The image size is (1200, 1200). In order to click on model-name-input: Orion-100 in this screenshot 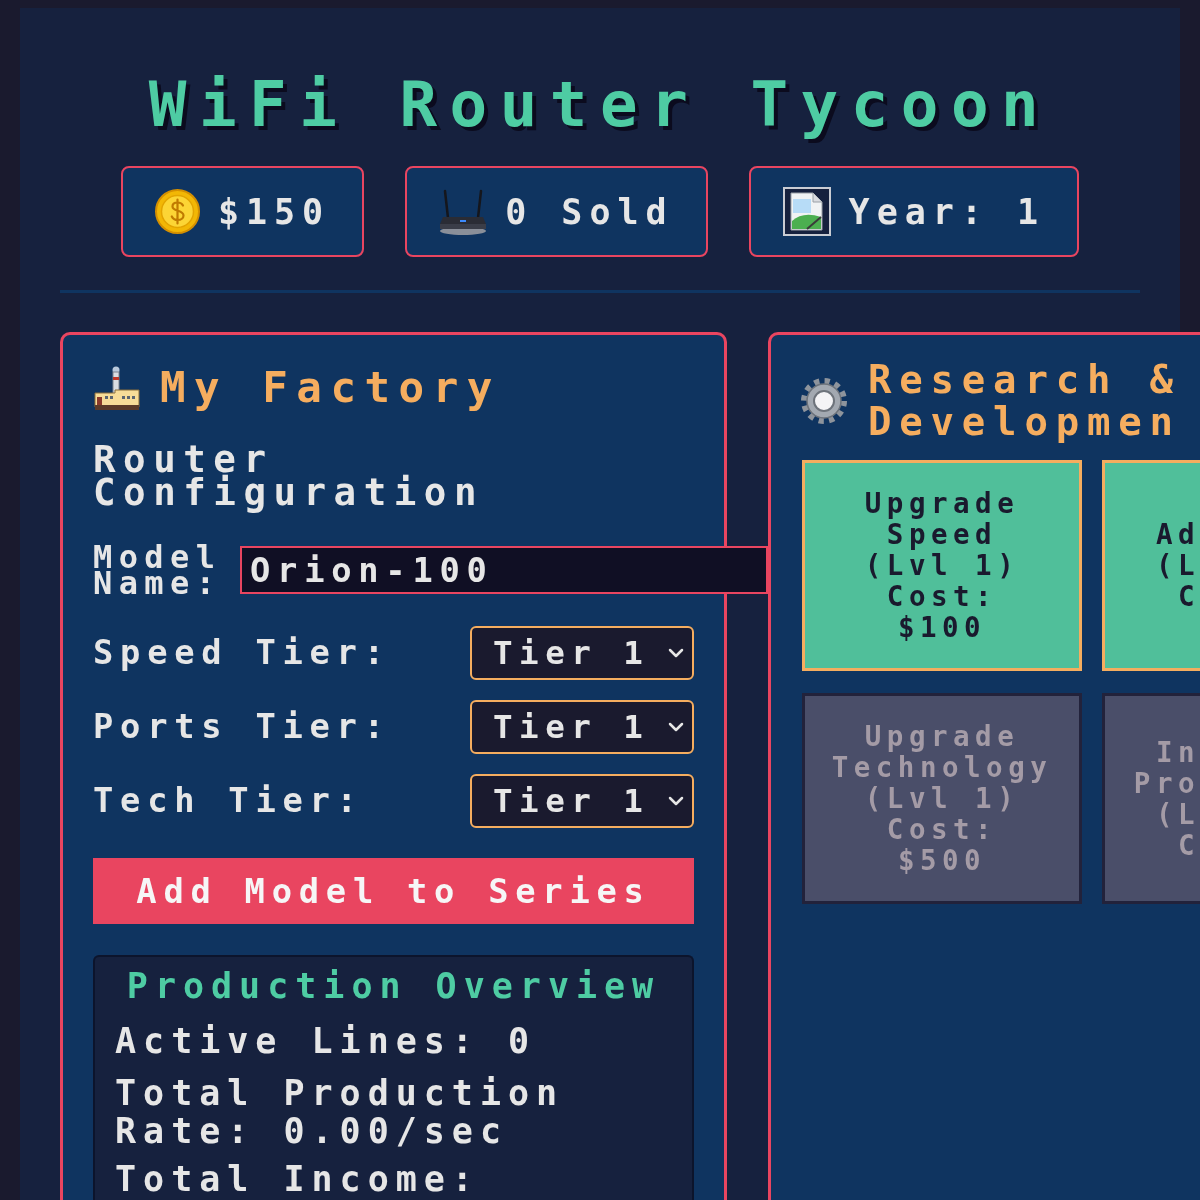, I will do `click(504, 570)`.